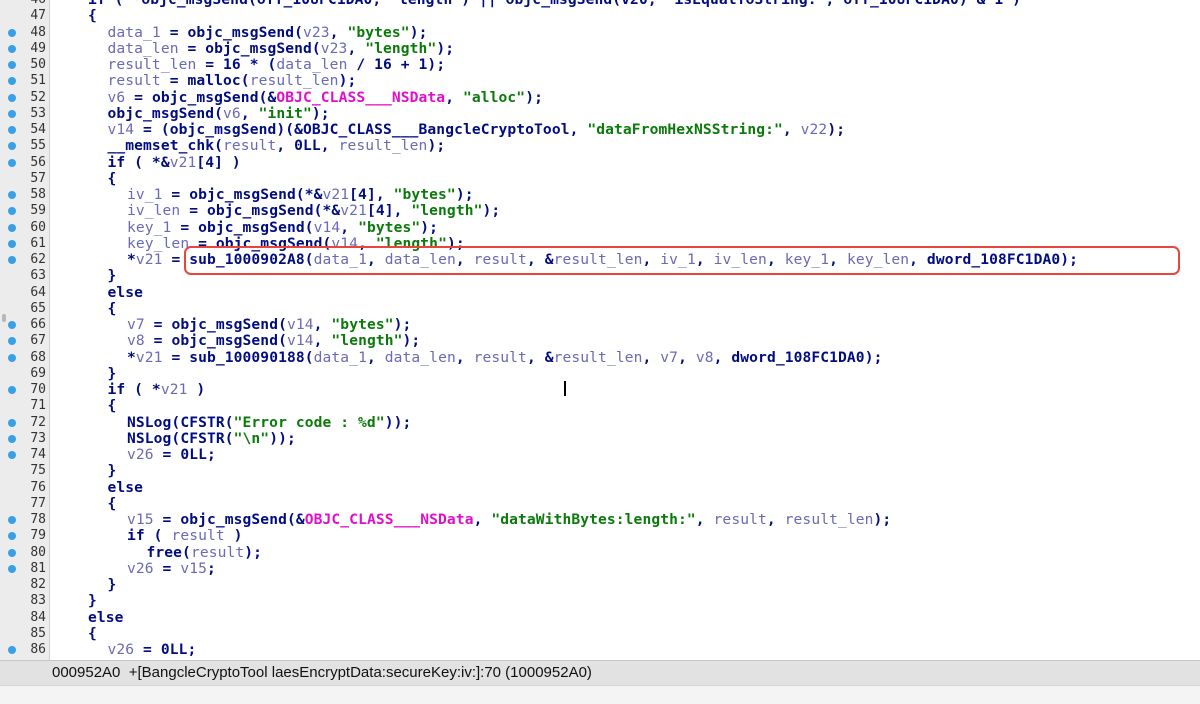 This screenshot has height=704, width=1200. Describe the element at coordinates (600, 146) in the screenshot. I see `code-line: 55 __memset_chk(result, 0LL, result_len);` at that location.